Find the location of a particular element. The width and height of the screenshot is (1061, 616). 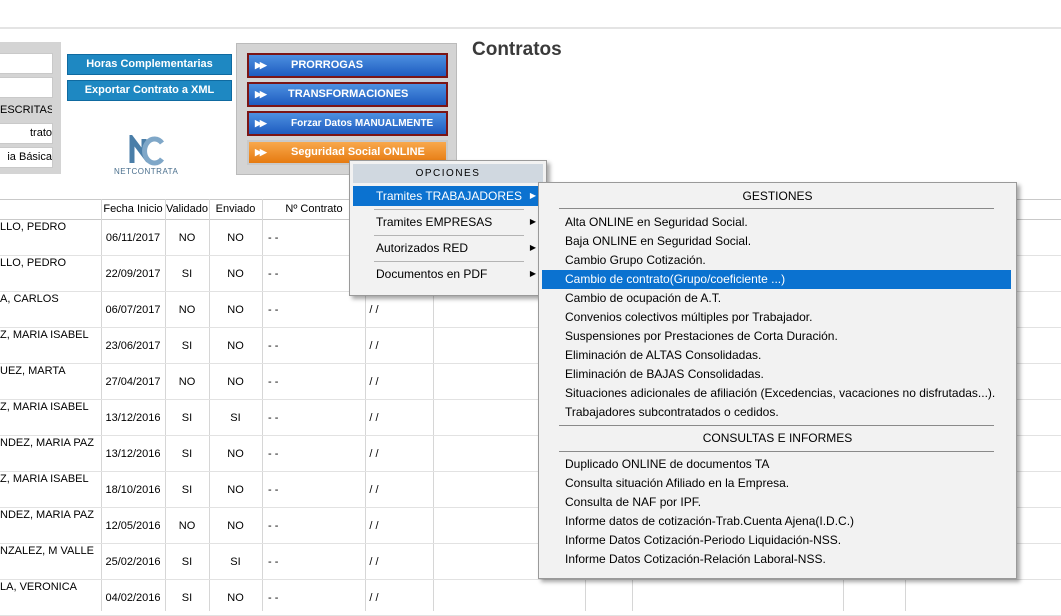

header-enviado: Enviado is located at coordinates (235, 209).